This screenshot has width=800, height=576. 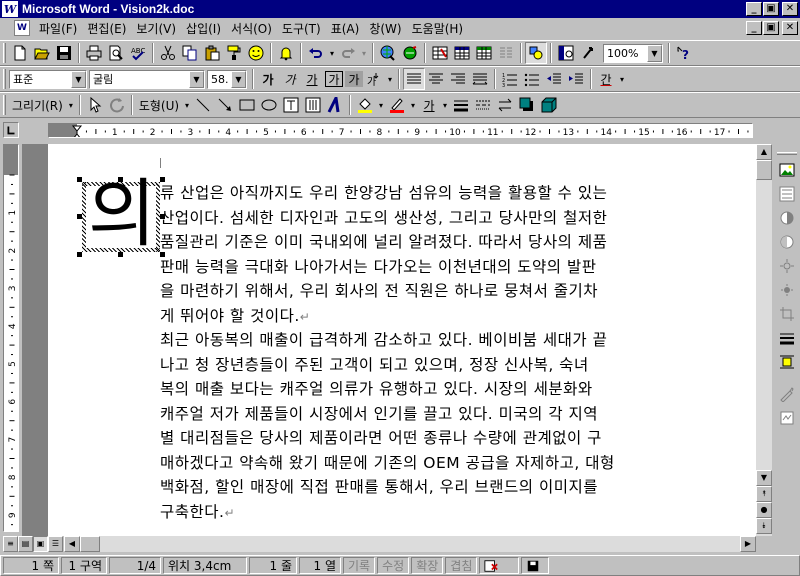 What do you see at coordinates (506, 53) in the screenshot?
I see `columns-icon` at bounding box center [506, 53].